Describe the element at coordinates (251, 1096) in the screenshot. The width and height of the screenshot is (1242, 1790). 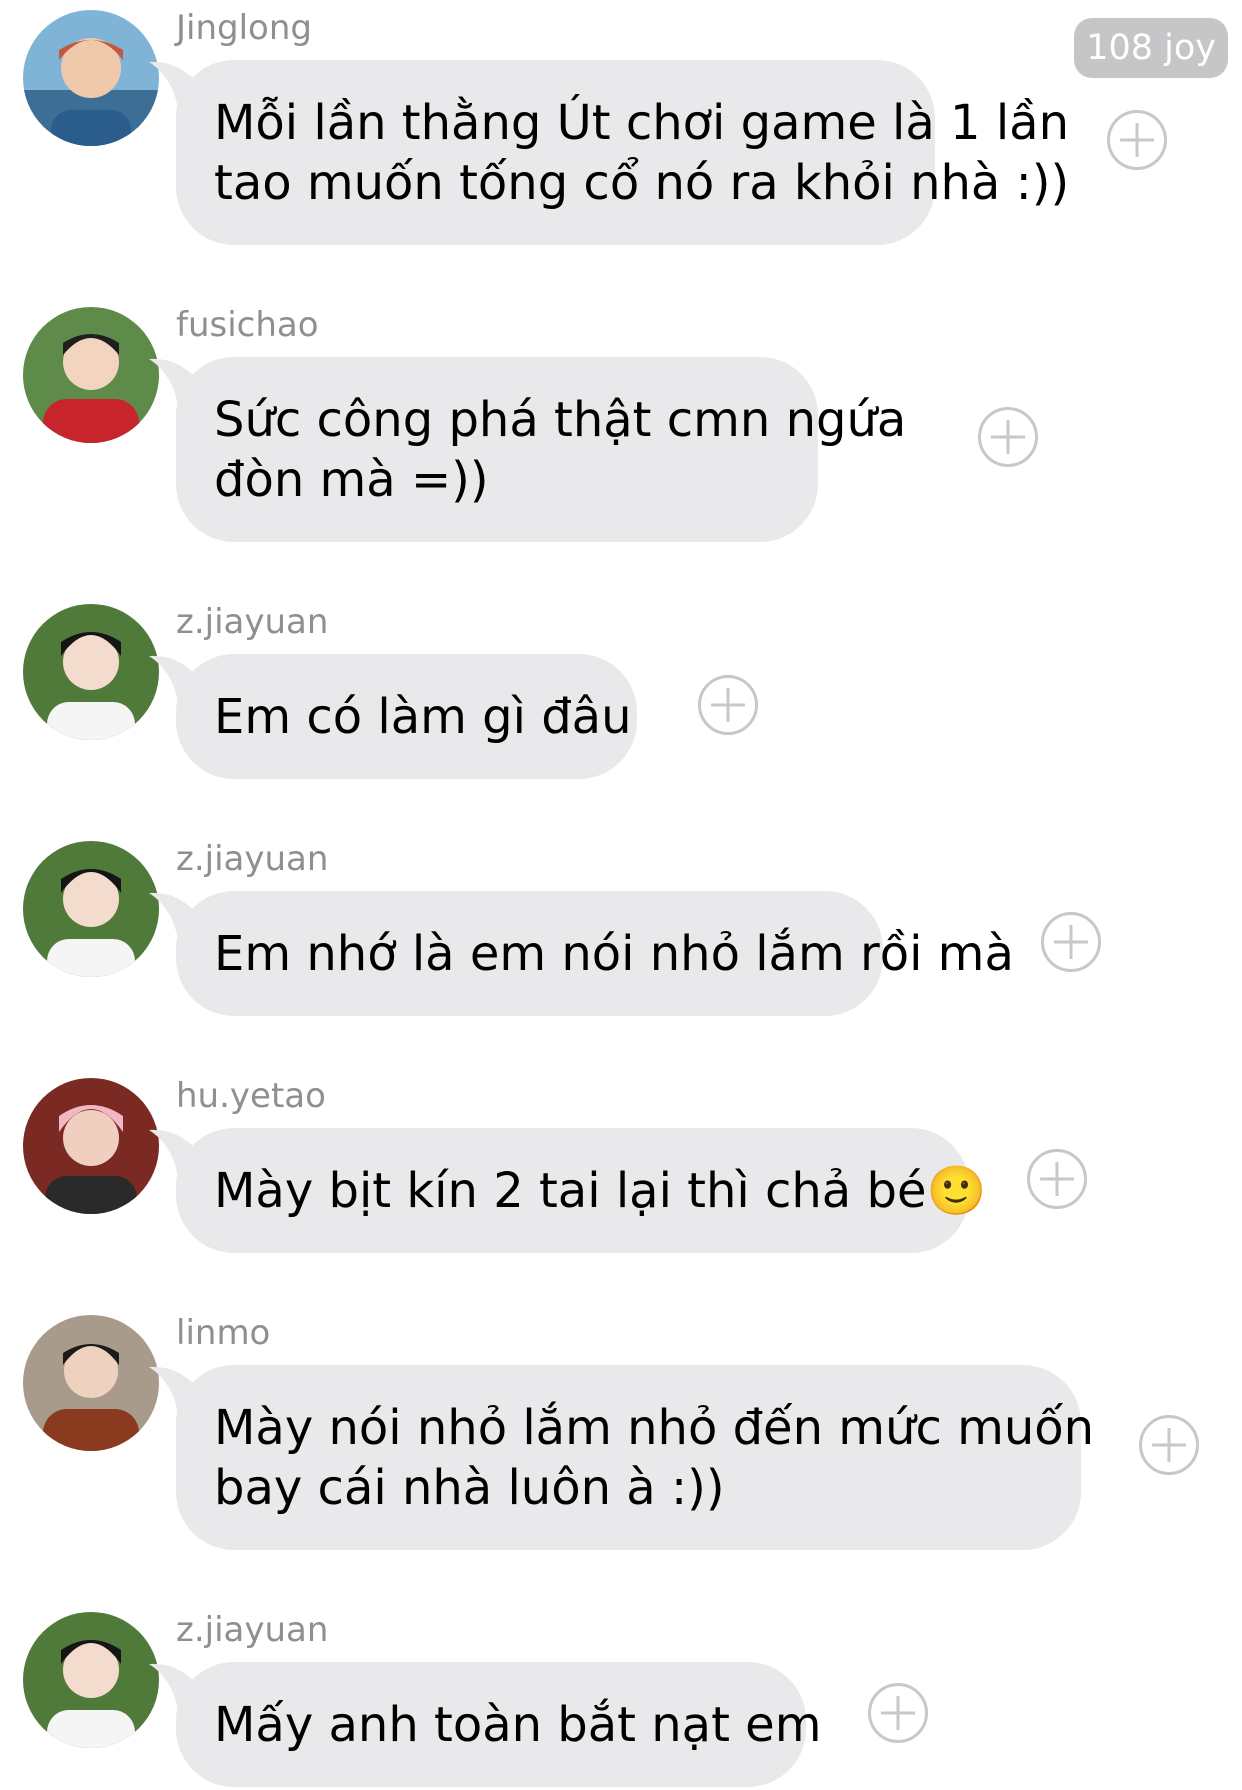
I see `sender-name: hu.yetao` at that location.